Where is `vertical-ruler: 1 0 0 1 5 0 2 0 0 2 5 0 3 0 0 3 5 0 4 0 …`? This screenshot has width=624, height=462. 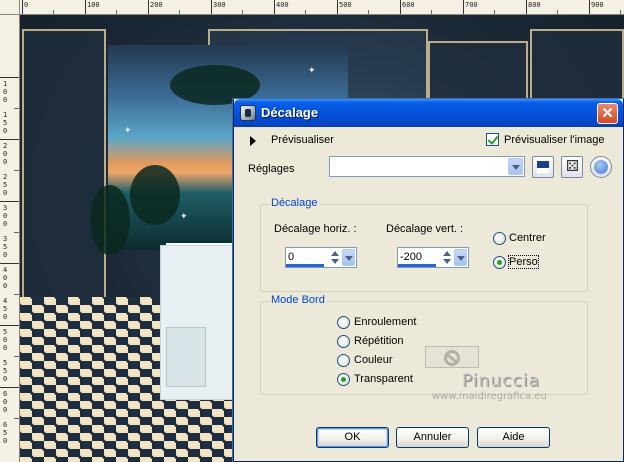 vertical-ruler: 1 0 0 1 5 0 2 0 0 2 5 0 3 0 0 3 5 0 4 0 … is located at coordinates (10, 238).